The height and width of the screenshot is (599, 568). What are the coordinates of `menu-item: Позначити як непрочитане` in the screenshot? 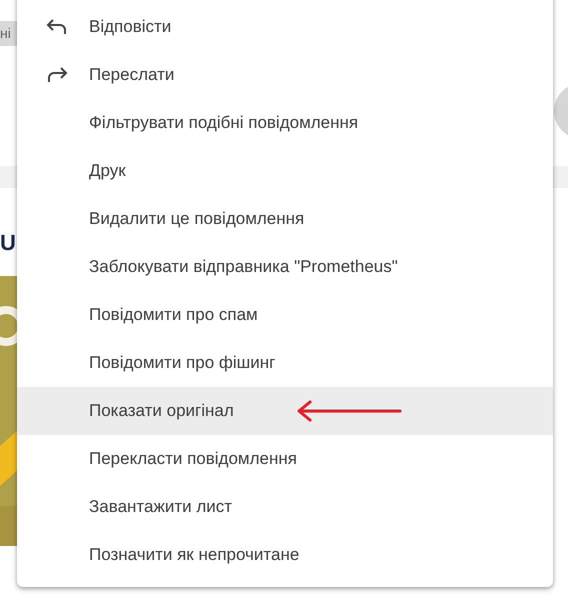 It's located at (285, 555).